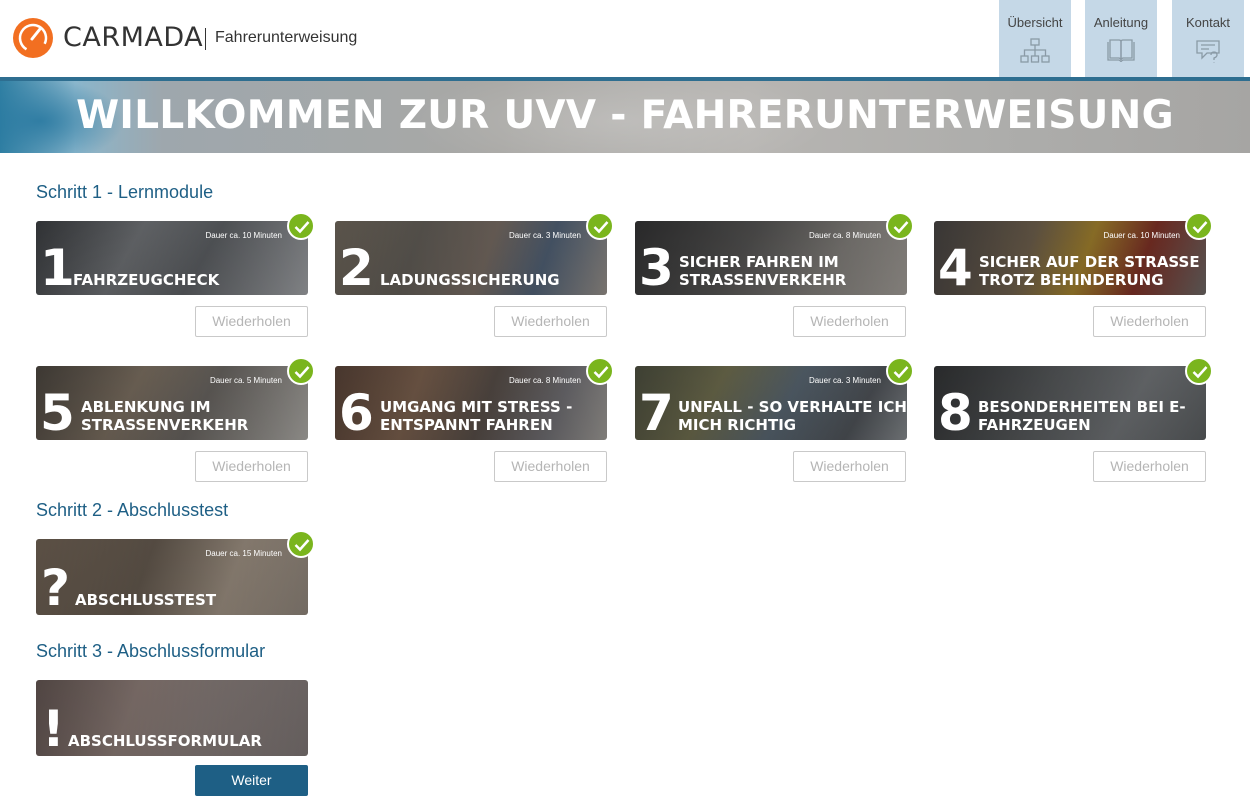 The image size is (1250, 808). I want to click on final-test-title: ABSCHLUSSTEST, so click(146, 600).